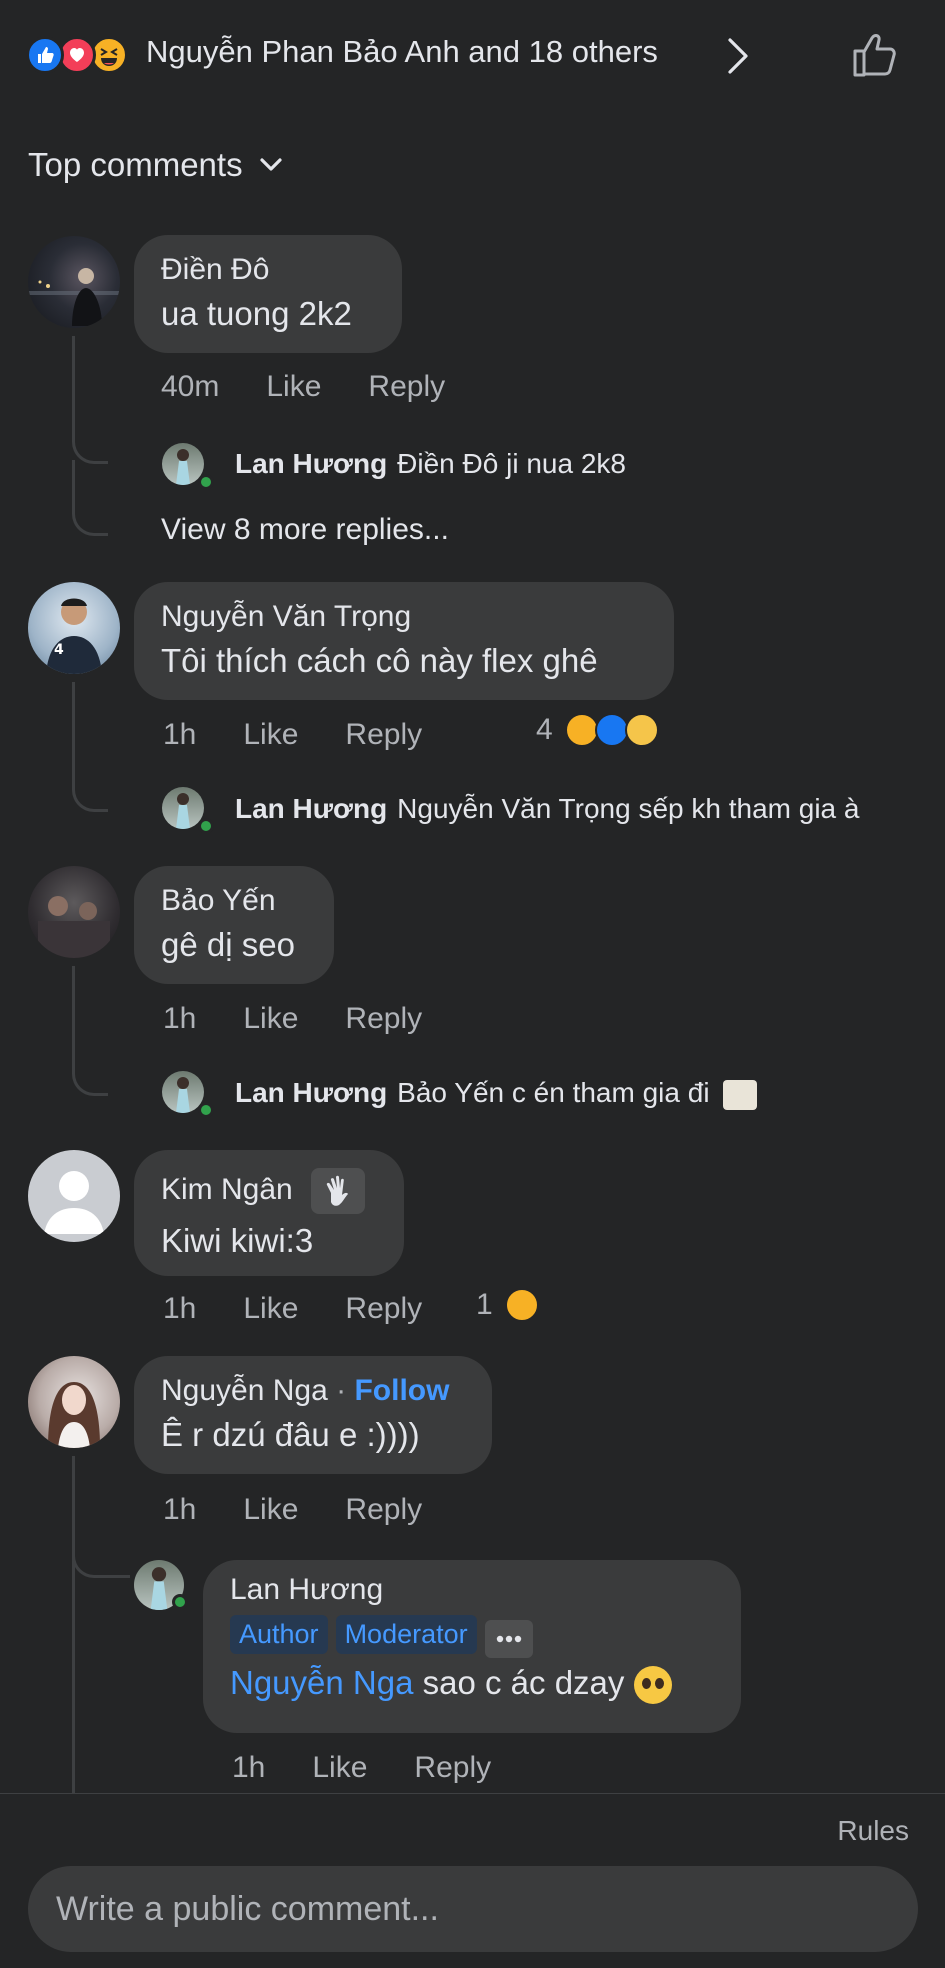 The image size is (945, 1968). What do you see at coordinates (74, 1196) in the screenshot?
I see `default-avatar` at bounding box center [74, 1196].